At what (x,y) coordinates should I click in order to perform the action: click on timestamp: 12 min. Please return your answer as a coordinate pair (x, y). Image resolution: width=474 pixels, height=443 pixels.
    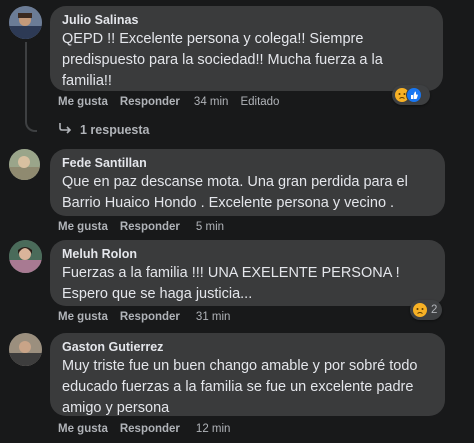
    Looking at the image, I should click on (213, 429).